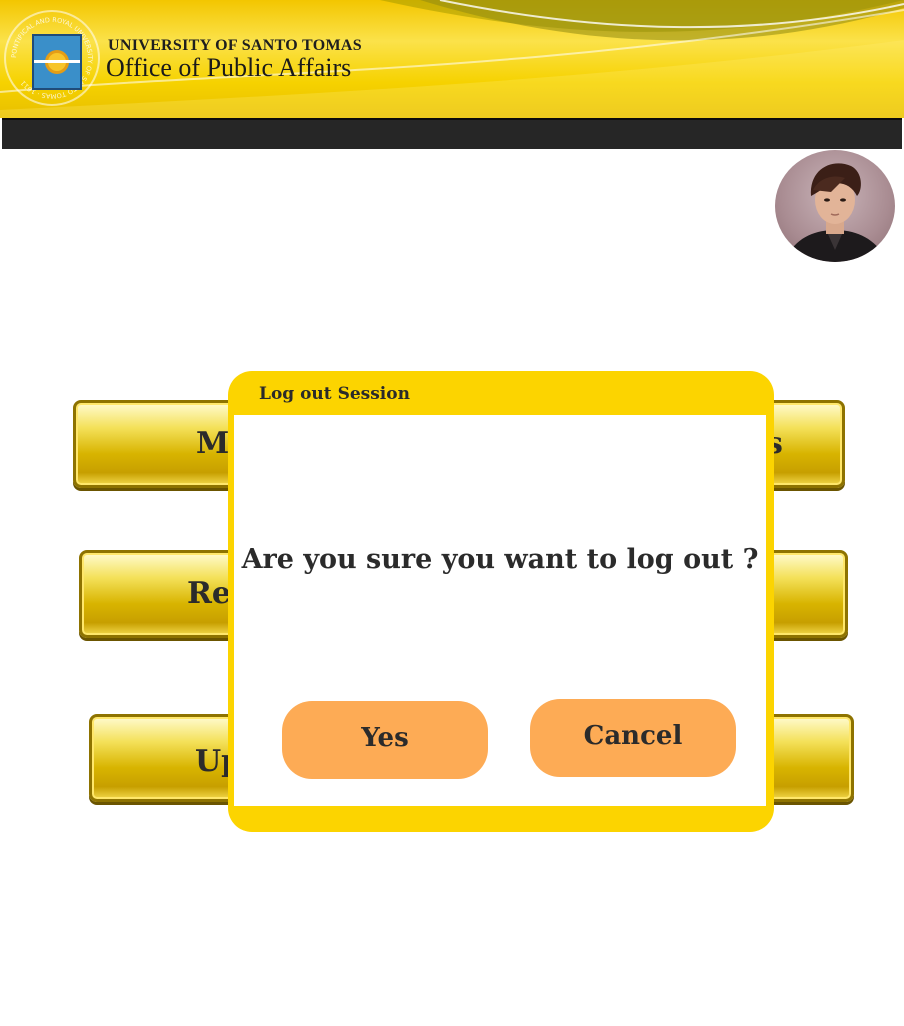 This screenshot has height=1026, width=904. What do you see at coordinates (836, 212) in the screenshot?
I see `avatar-portrait` at bounding box center [836, 212].